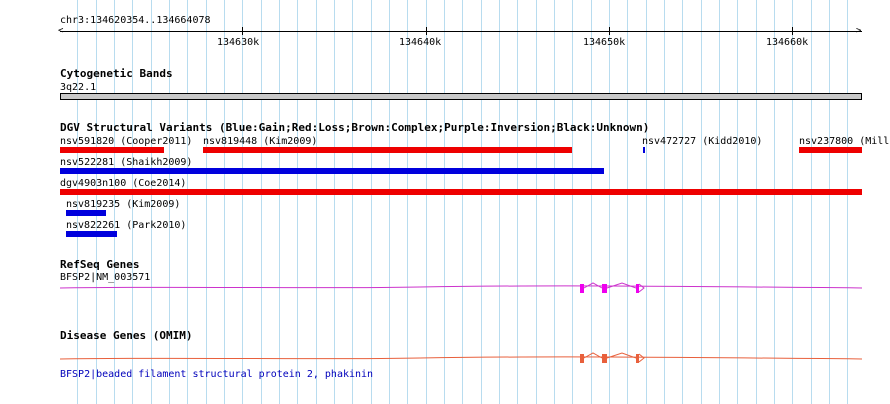  What do you see at coordinates (126, 335) in the screenshot?
I see `track-title: Disease Genes (OMIM)` at bounding box center [126, 335].